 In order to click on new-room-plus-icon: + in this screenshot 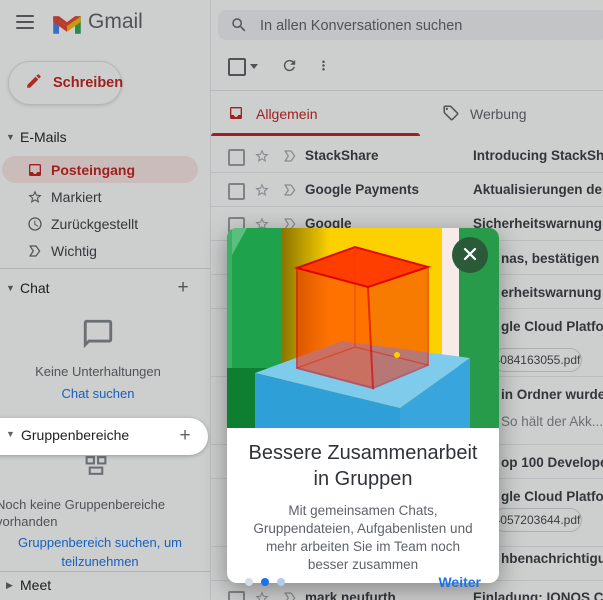, I will do `click(185, 436)`.